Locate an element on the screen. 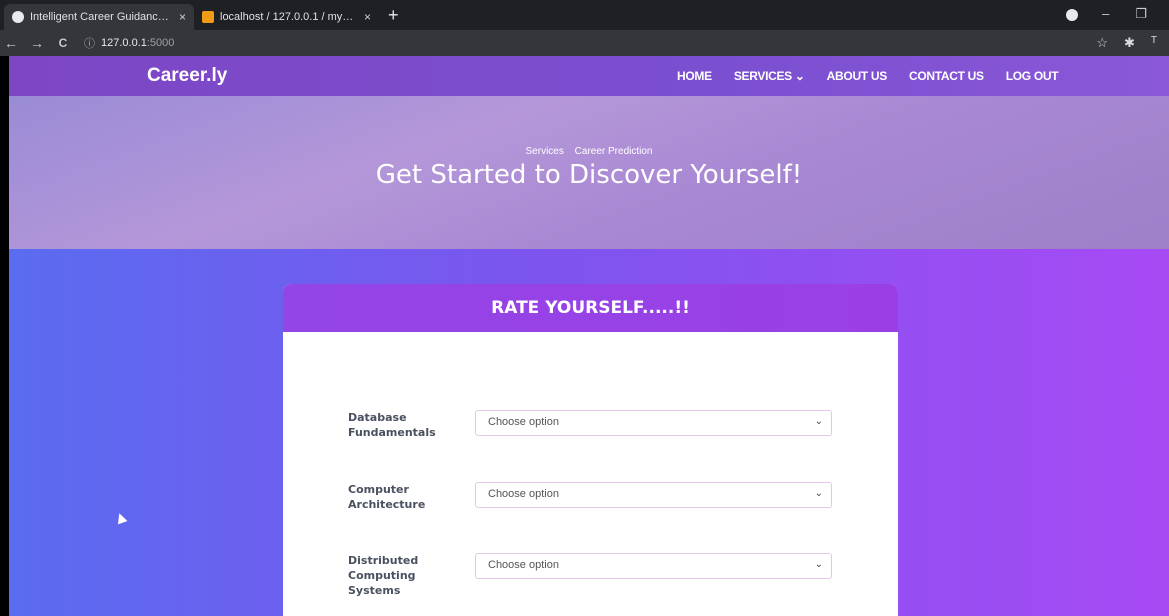 The height and width of the screenshot is (616, 1169). address-bar: ← → C ⓘ 127.0.0.1:5000 ☆ ✱ T is located at coordinates (584, 43).